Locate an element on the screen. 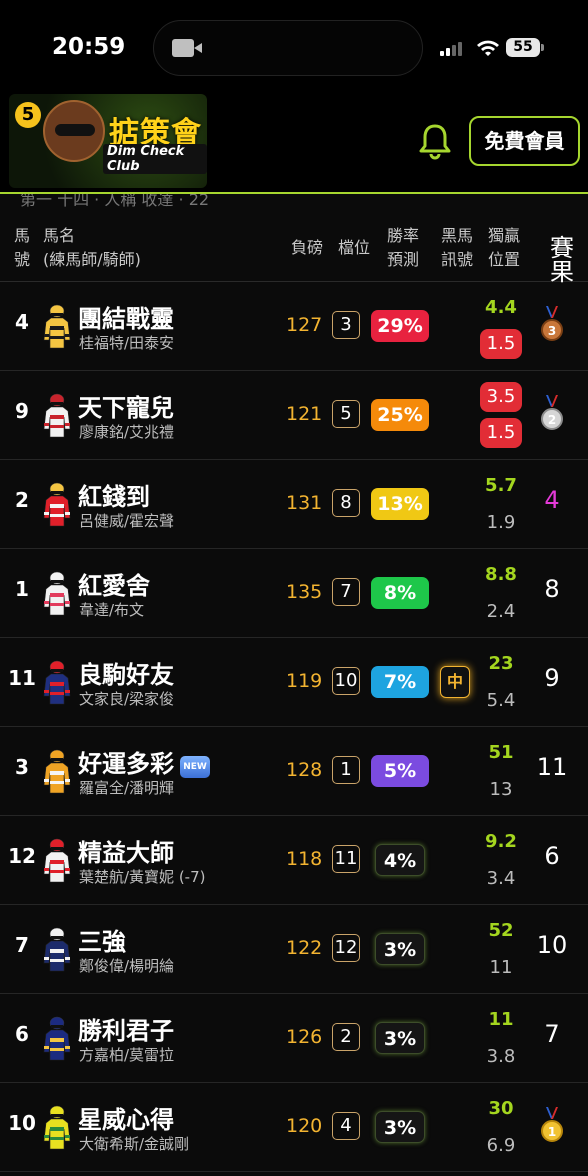  gate-box: 1 is located at coordinates (346, 770).